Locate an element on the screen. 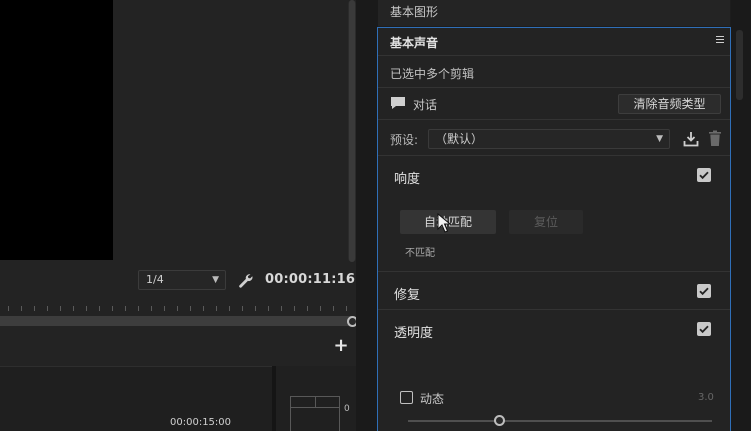 The width and height of the screenshot is (751, 431). cursor-icon is located at coordinates (444, 223).